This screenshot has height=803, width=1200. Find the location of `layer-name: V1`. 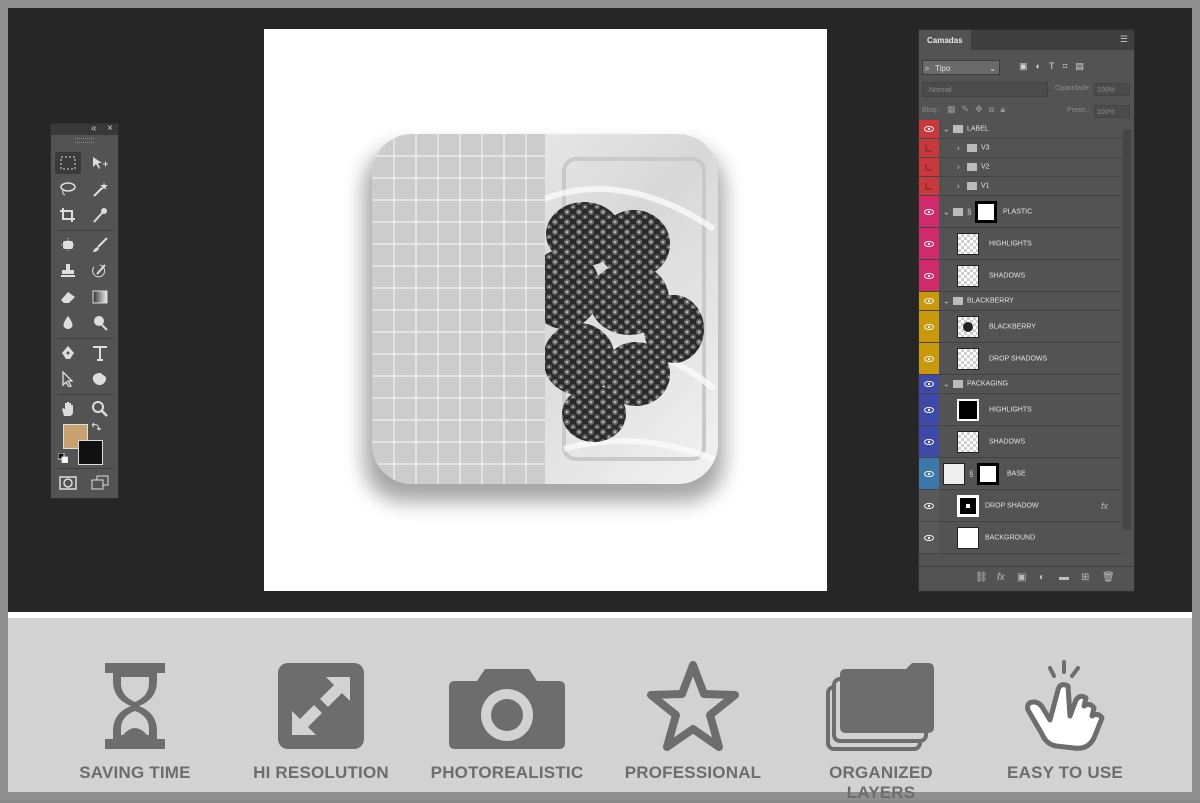

layer-name: V1 is located at coordinates (985, 186).